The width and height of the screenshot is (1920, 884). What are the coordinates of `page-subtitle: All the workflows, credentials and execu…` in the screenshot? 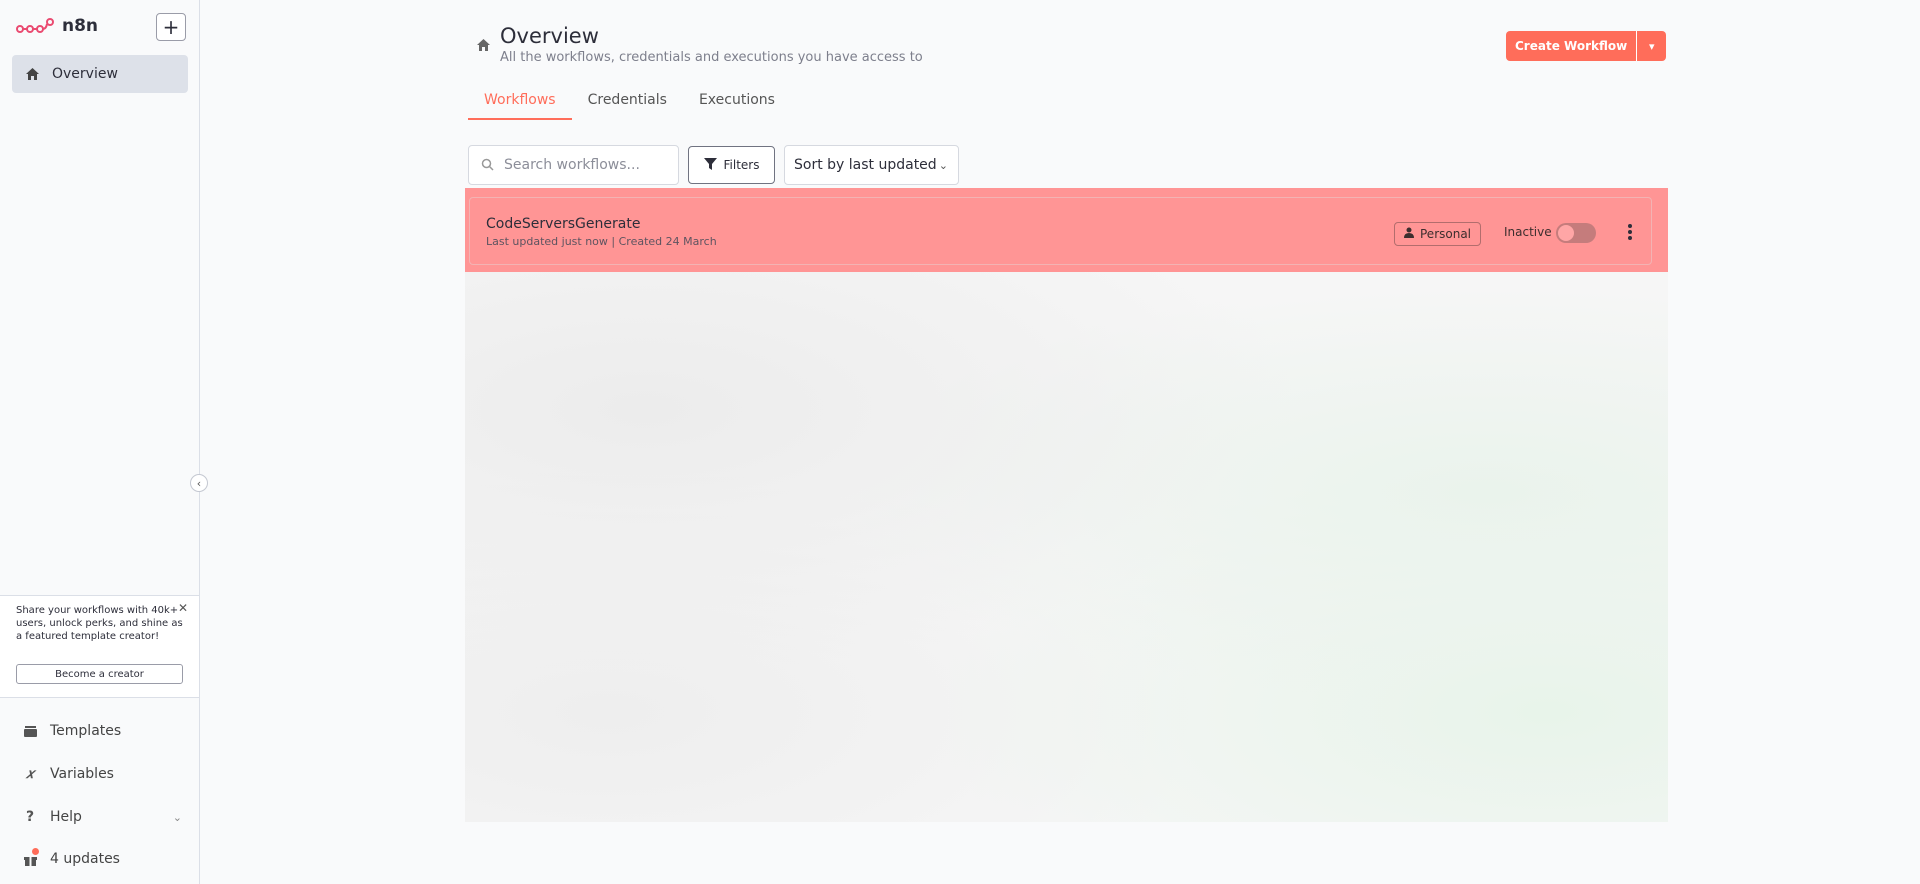 It's located at (711, 57).